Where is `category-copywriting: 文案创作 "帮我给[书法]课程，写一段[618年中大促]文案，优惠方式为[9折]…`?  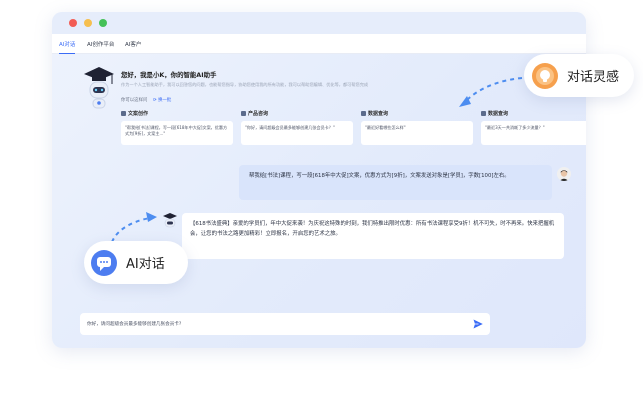
category-copywriting: 文案创作 "帮我给[书法]课程，写一段[618年中大促]文案，优惠方式为[9折]… is located at coordinates (177, 126).